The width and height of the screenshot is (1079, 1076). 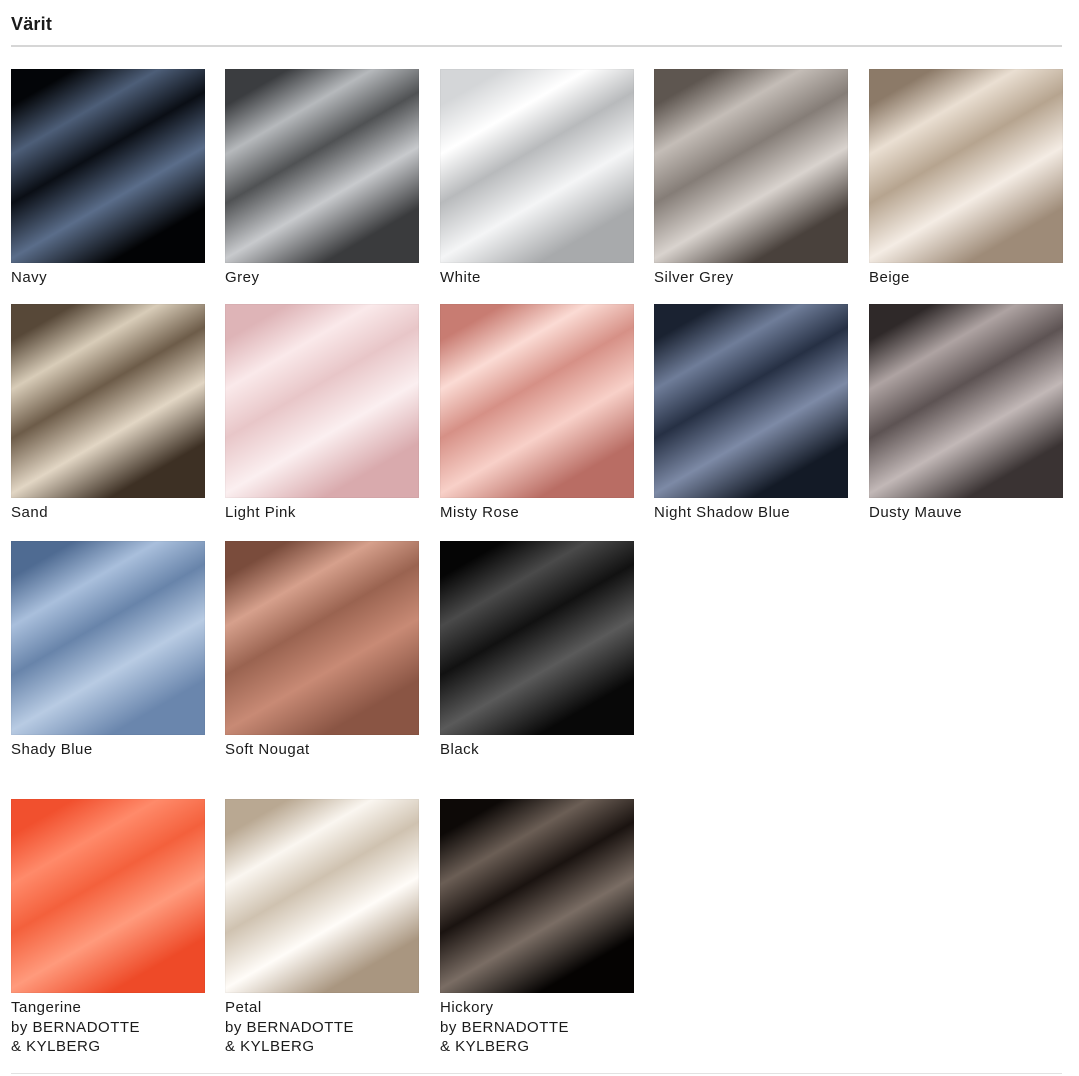 What do you see at coordinates (460, 277) in the screenshot?
I see `swatch-label-line: White` at bounding box center [460, 277].